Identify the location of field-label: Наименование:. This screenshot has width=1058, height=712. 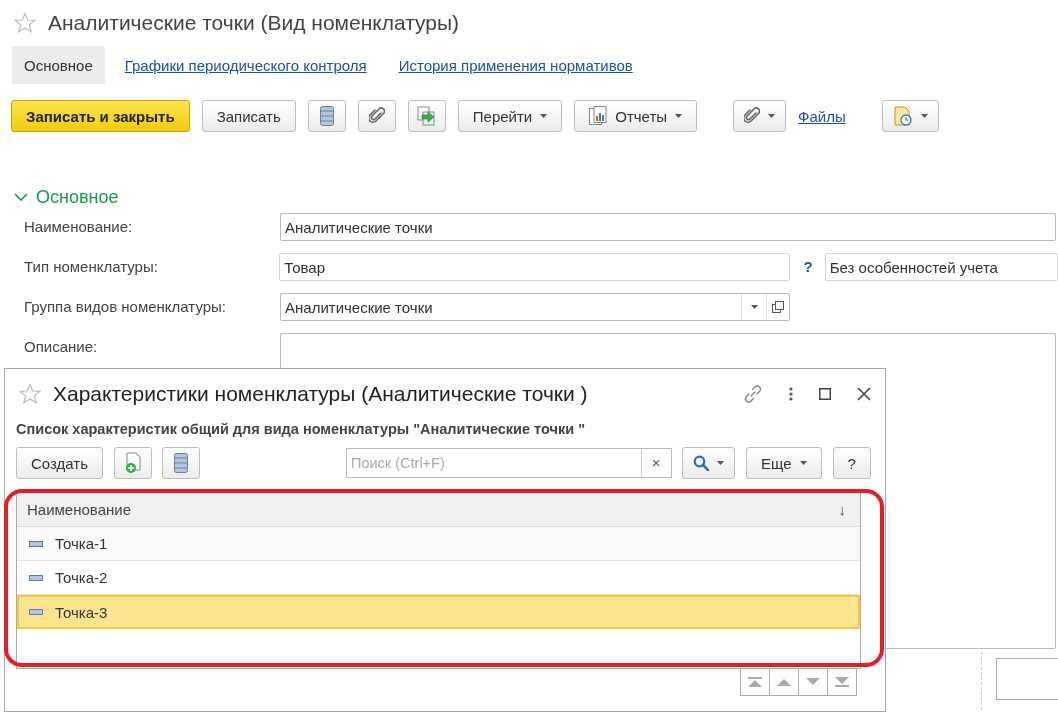
(78, 227).